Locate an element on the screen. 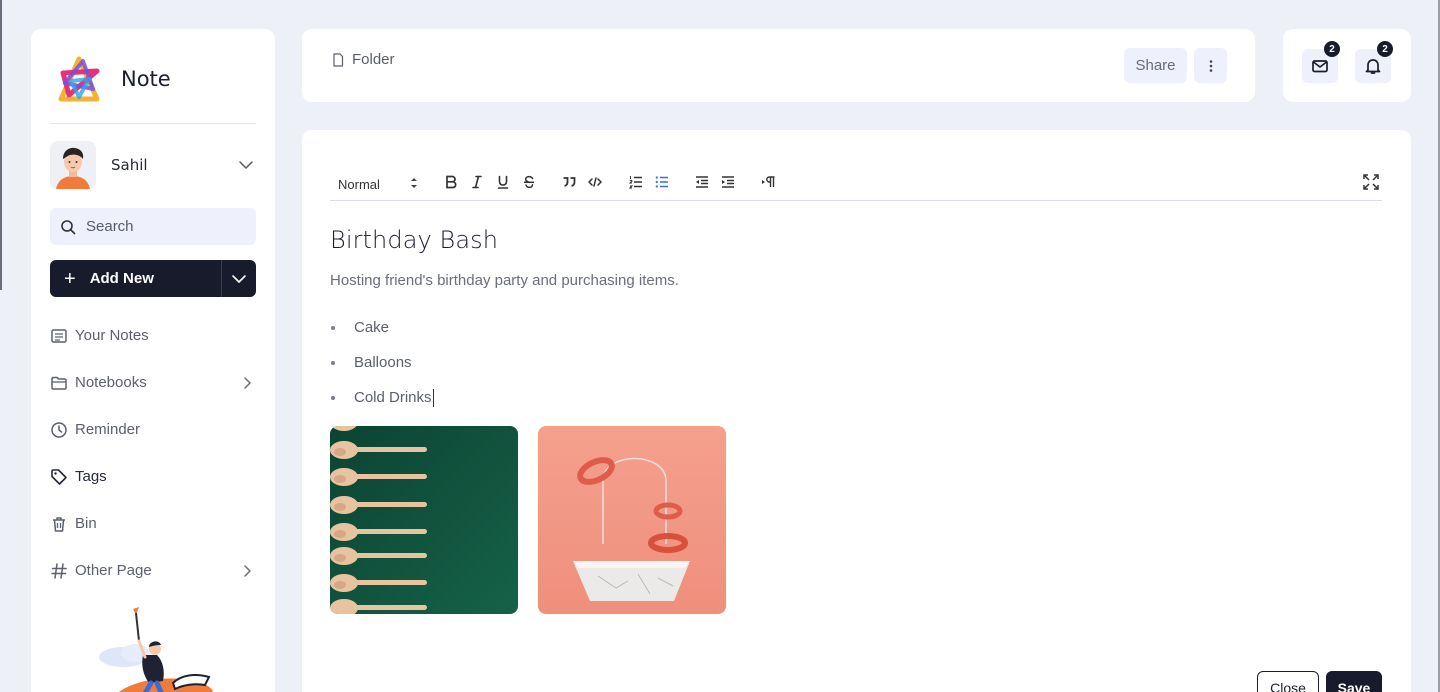  window-edge-left is located at coordinates (1, 145).